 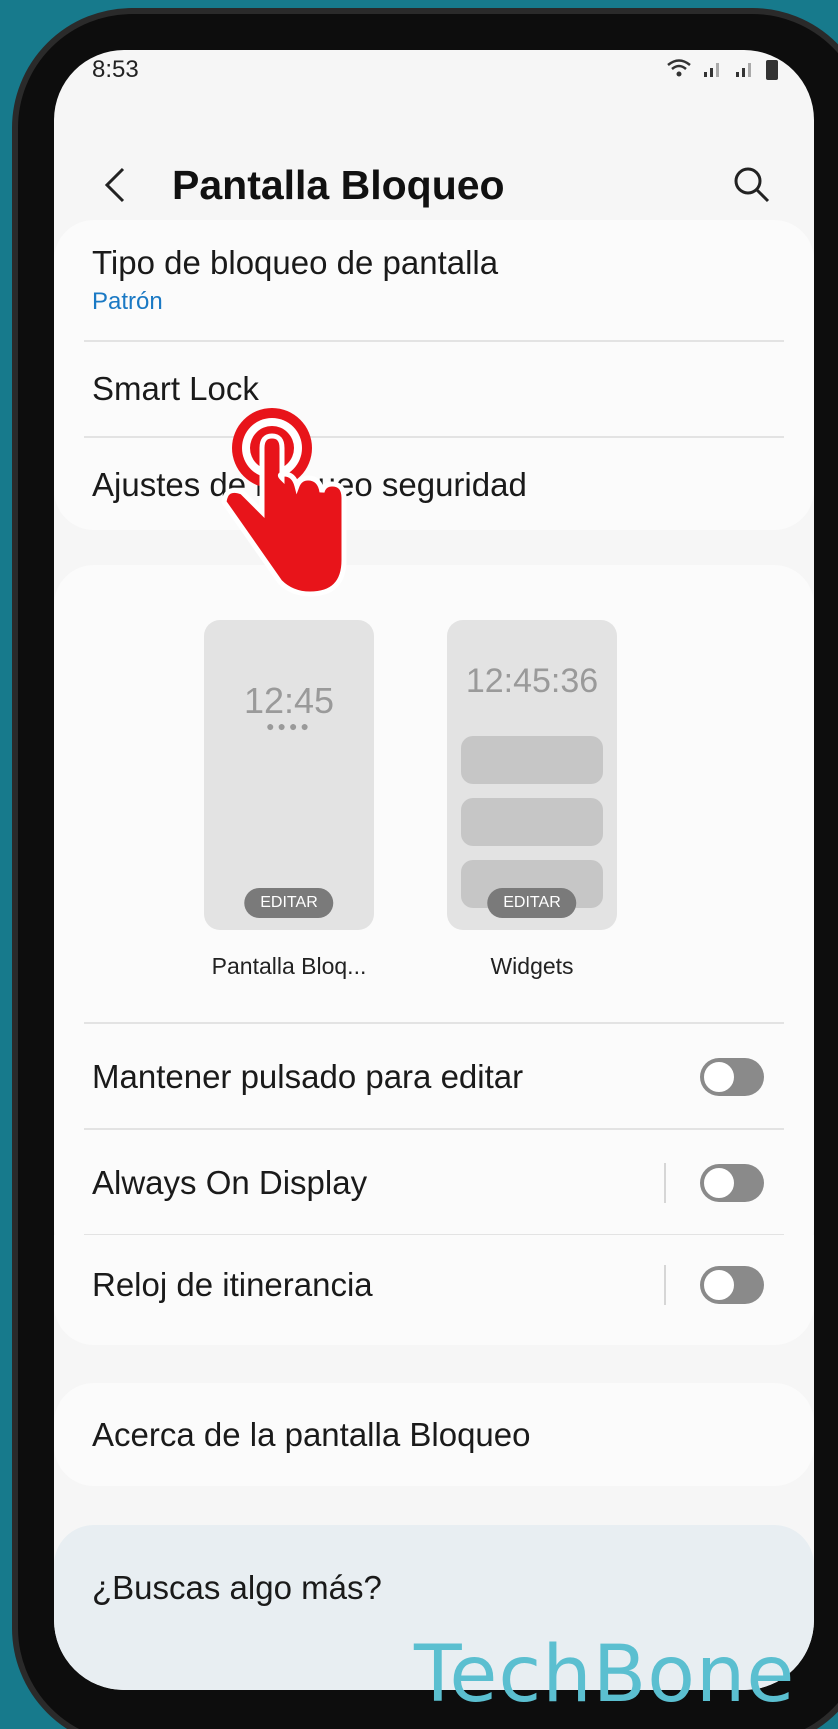 I want to click on lock-type-row: Tipo de bloqueo de pantalla Patrón, so click(x=434, y=280).